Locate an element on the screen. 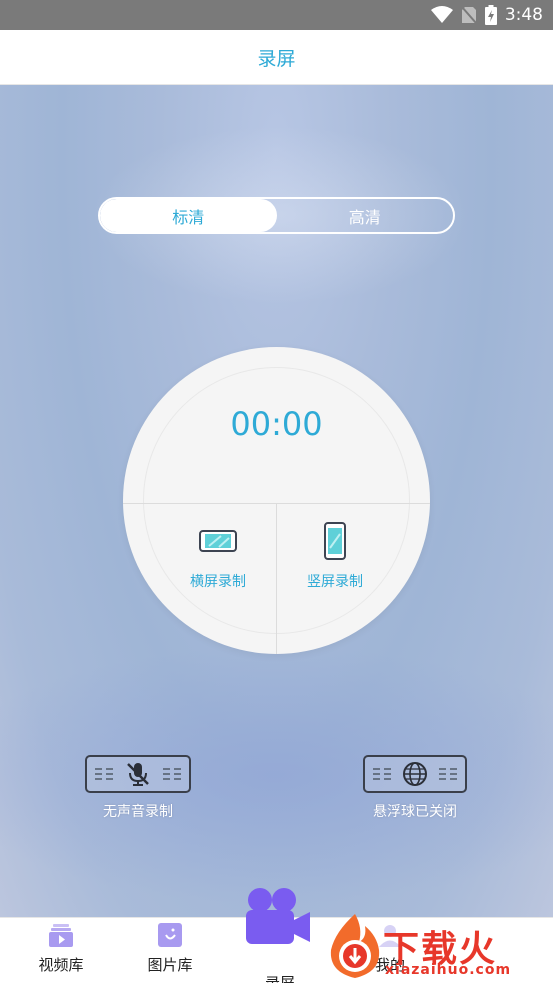  nav-item-record: 录屏 is located at coordinates (280, 974).